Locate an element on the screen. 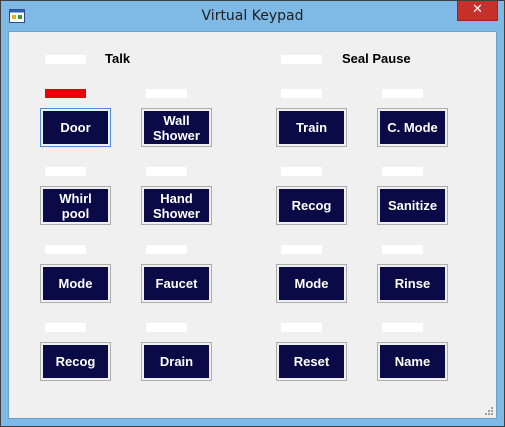 The width and height of the screenshot is (505, 427). train-button-label: Train is located at coordinates (311, 127).